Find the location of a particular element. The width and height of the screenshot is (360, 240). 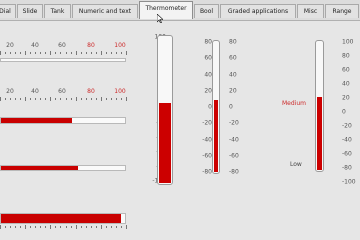

low-label: Low is located at coordinates (296, 164).